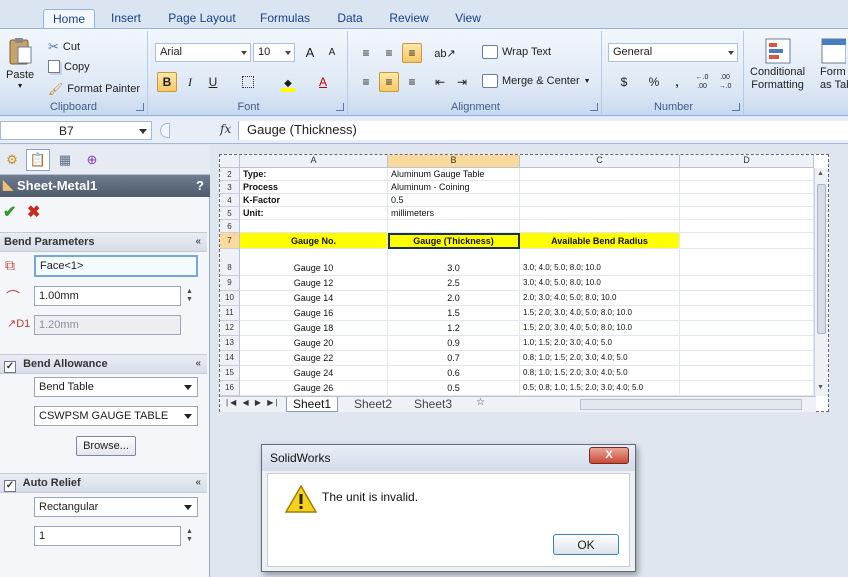  What do you see at coordinates (777, 64) in the screenshot?
I see `conditional-formatting-button: Conditional Formatting` at bounding box center [777, 64].